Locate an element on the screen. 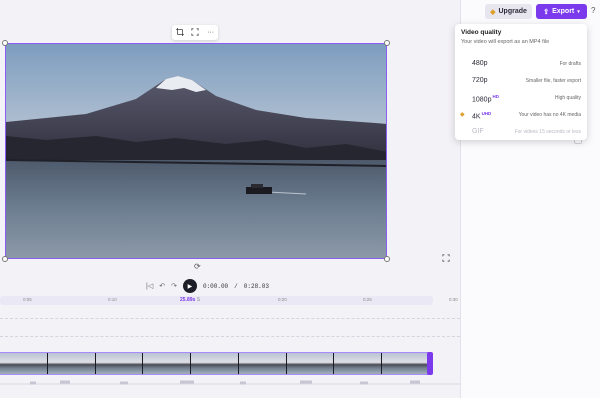  upgrade-button: ◆ Upgrade is located at coordinates (508, 11).